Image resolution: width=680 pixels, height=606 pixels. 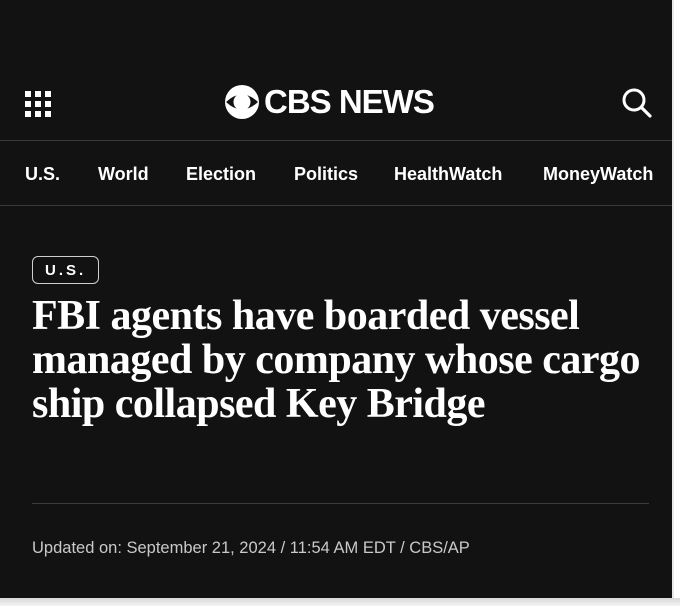 What do you see at coordinates (598, 174) in the screenshot?
I see `nav-item-moneywatch: MoneyWatch` at bounding box center [598, 174].